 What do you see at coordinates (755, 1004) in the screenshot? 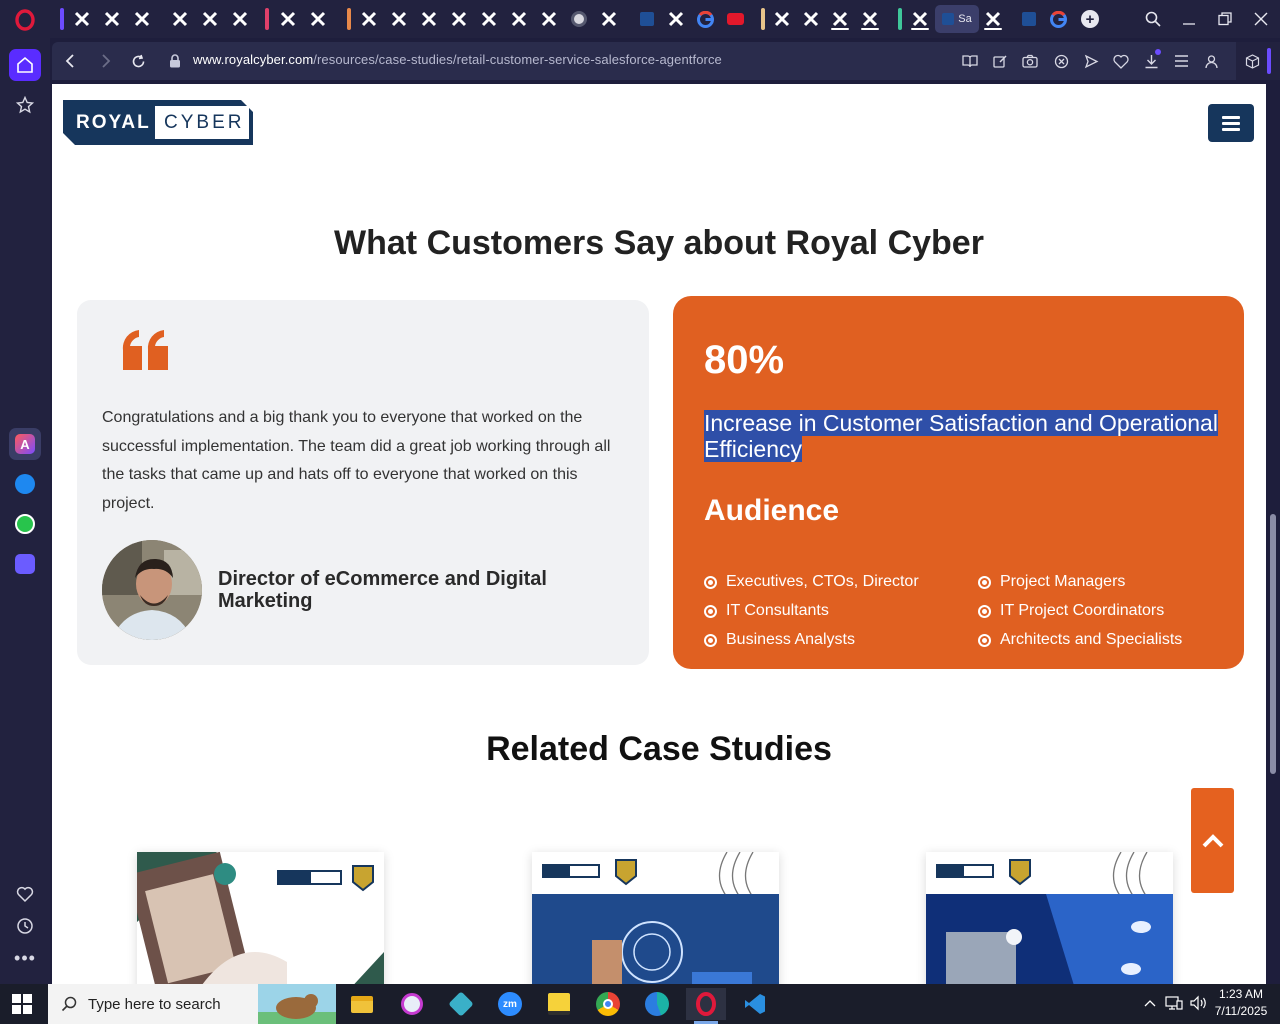
I see `vscode-icon` at bounding box center [755, 1004].